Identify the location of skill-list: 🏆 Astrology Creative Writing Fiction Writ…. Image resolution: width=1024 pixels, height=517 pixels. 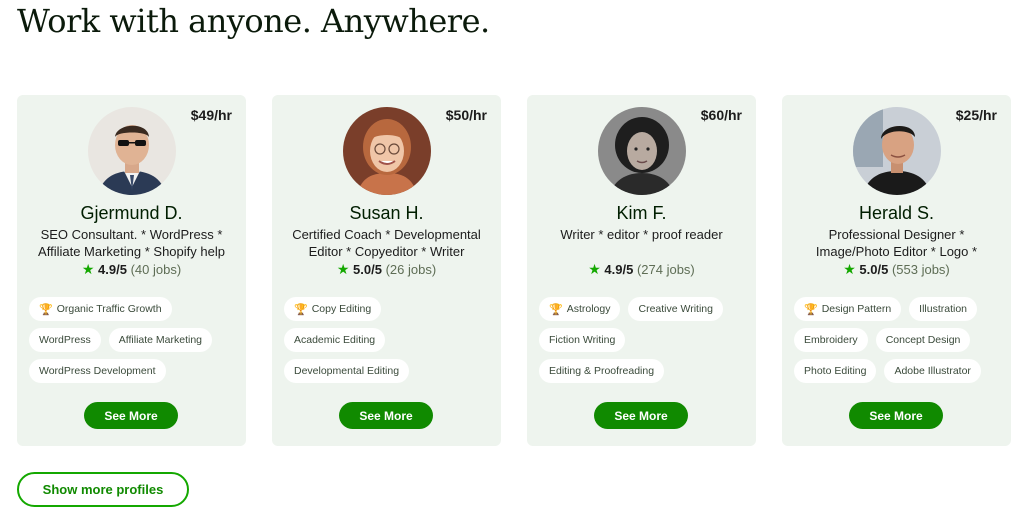
(643, 343).